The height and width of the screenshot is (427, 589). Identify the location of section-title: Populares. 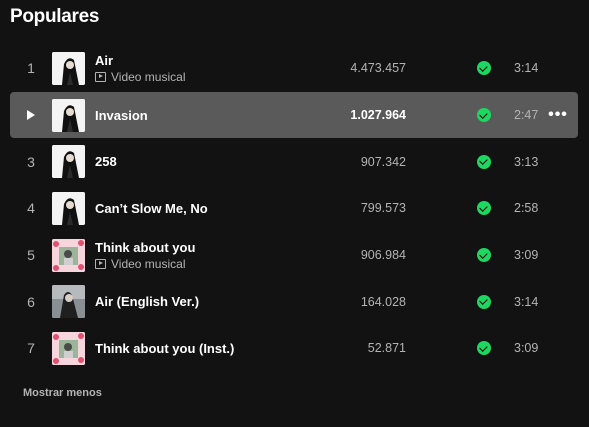
(55, 16).